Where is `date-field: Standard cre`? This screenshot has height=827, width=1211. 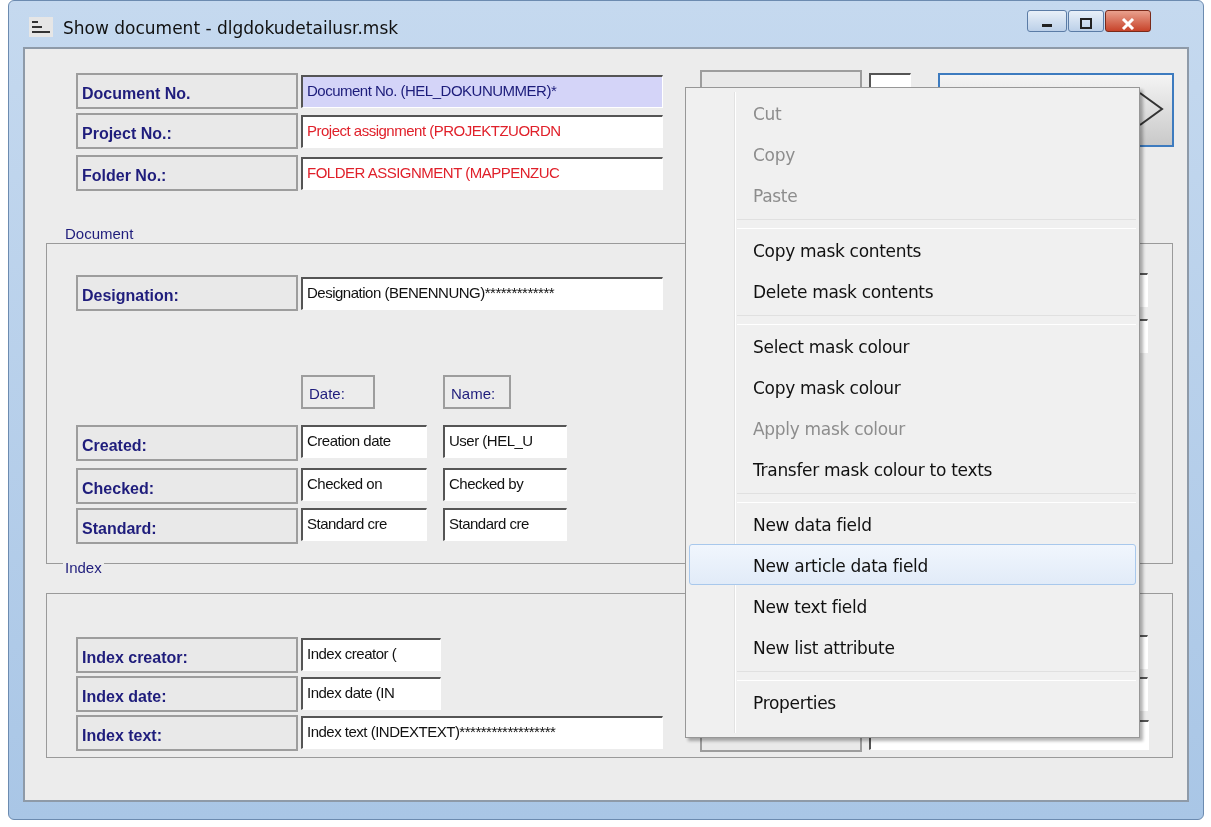
date-field: Standard cre is located at coordinates (364, 524).